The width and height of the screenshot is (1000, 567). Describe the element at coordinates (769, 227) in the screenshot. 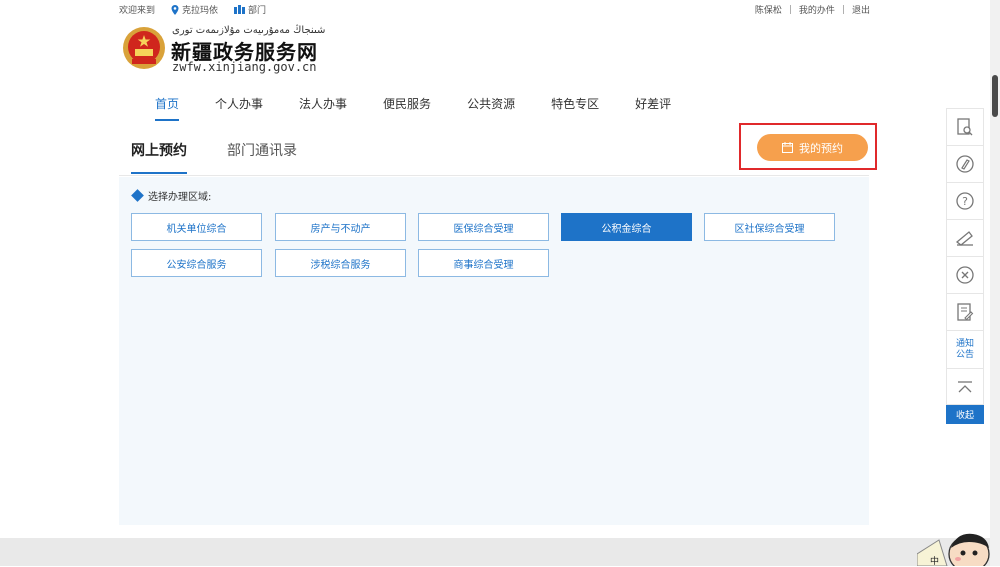

I see `region-button: 区社保综合受理` at that location.